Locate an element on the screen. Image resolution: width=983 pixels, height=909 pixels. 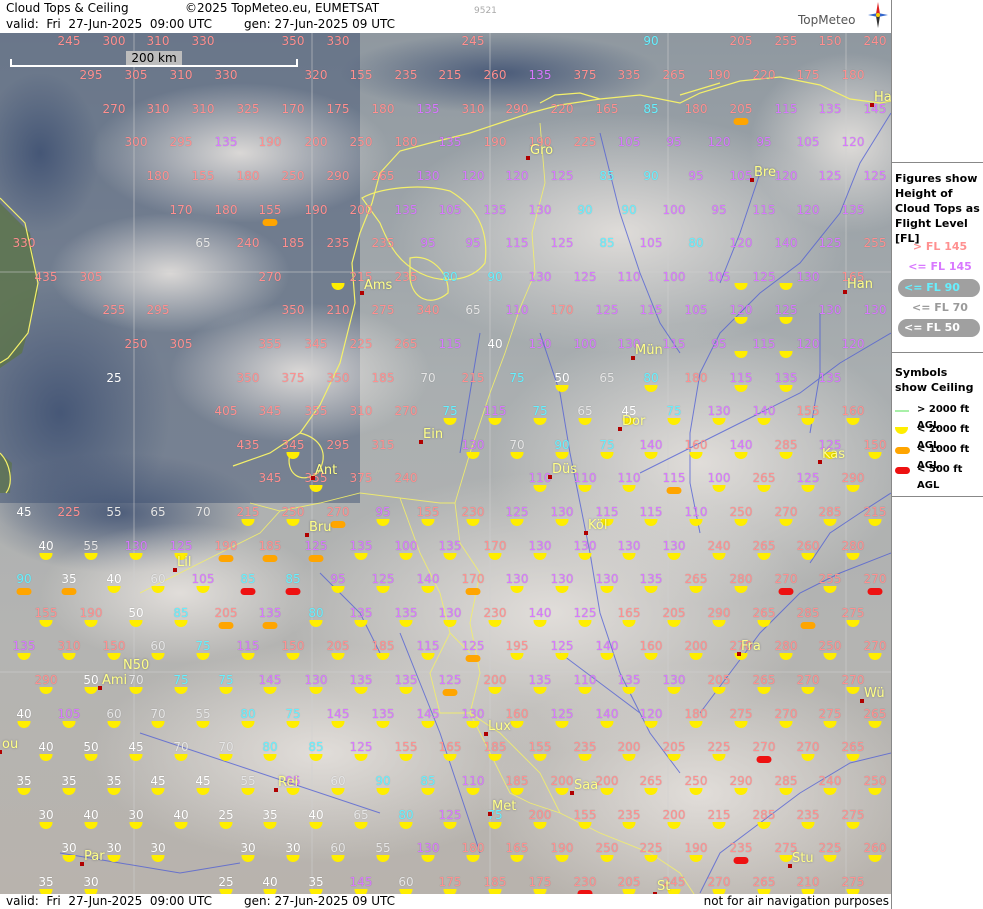
cloud-top-value: 375 is located at coordinates (361, 478).